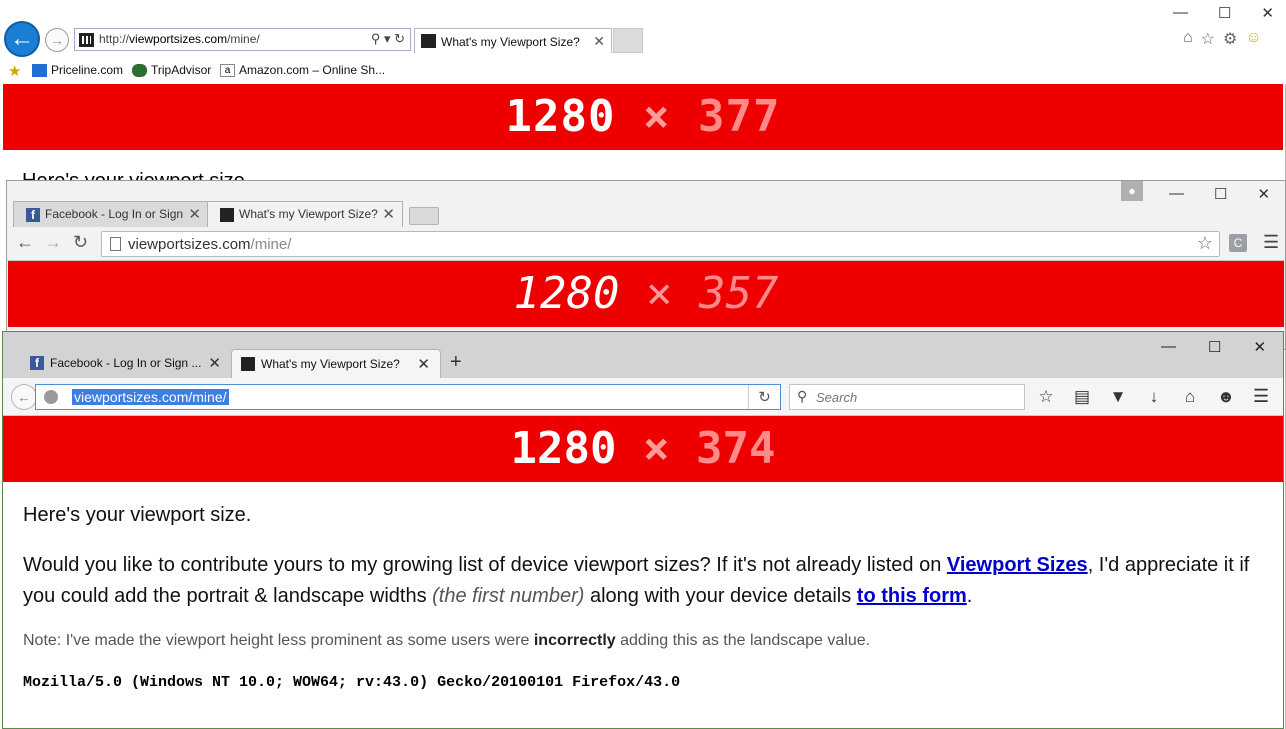 The height and width of the screenshot is (729, 1286). What do you see at coordinates (51, 397) in the screenshot?
I see `globe-icon` at bounding box center [51, 397].